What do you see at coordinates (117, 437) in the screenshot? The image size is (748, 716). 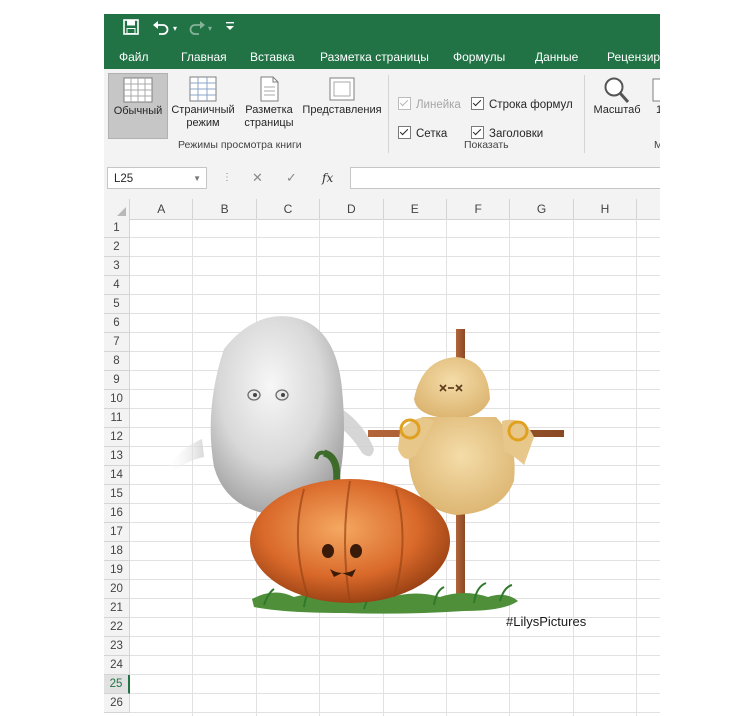 I see `row-header-12: 12` at bounding box center [117, 437].